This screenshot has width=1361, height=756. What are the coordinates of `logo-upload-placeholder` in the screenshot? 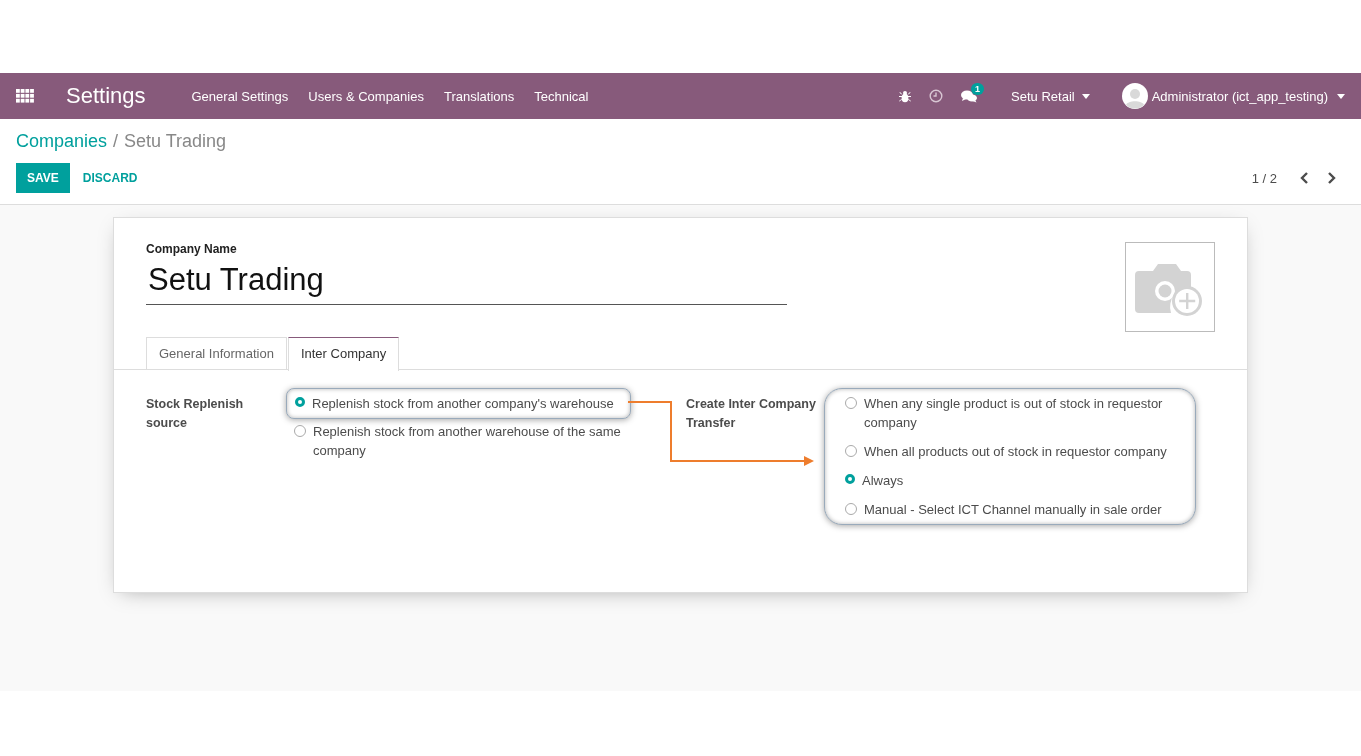 It's located at (1170, 287).